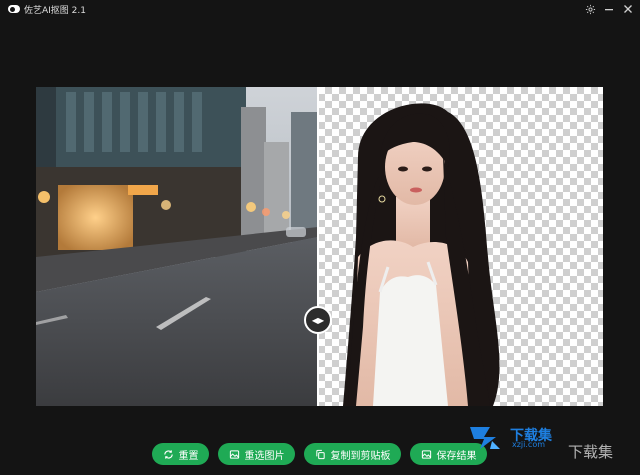 The image size is (640, 475). I want to click on compare-slider-handle: ◀ ▶, so click(318, 320).